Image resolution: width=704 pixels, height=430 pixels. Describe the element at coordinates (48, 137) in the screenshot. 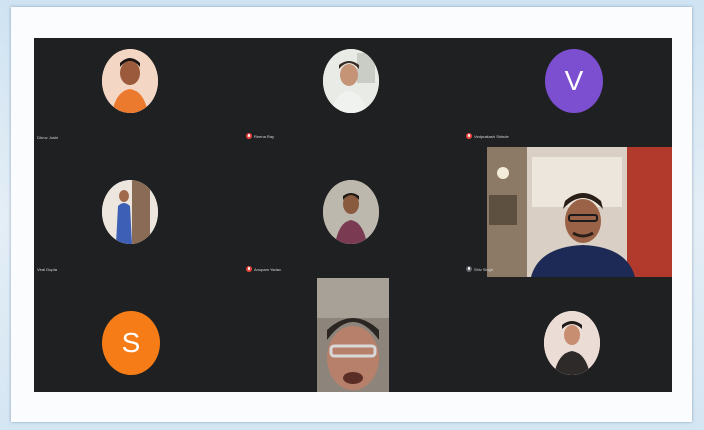

I see `participant-name: Dhruv Joshi` at that location.